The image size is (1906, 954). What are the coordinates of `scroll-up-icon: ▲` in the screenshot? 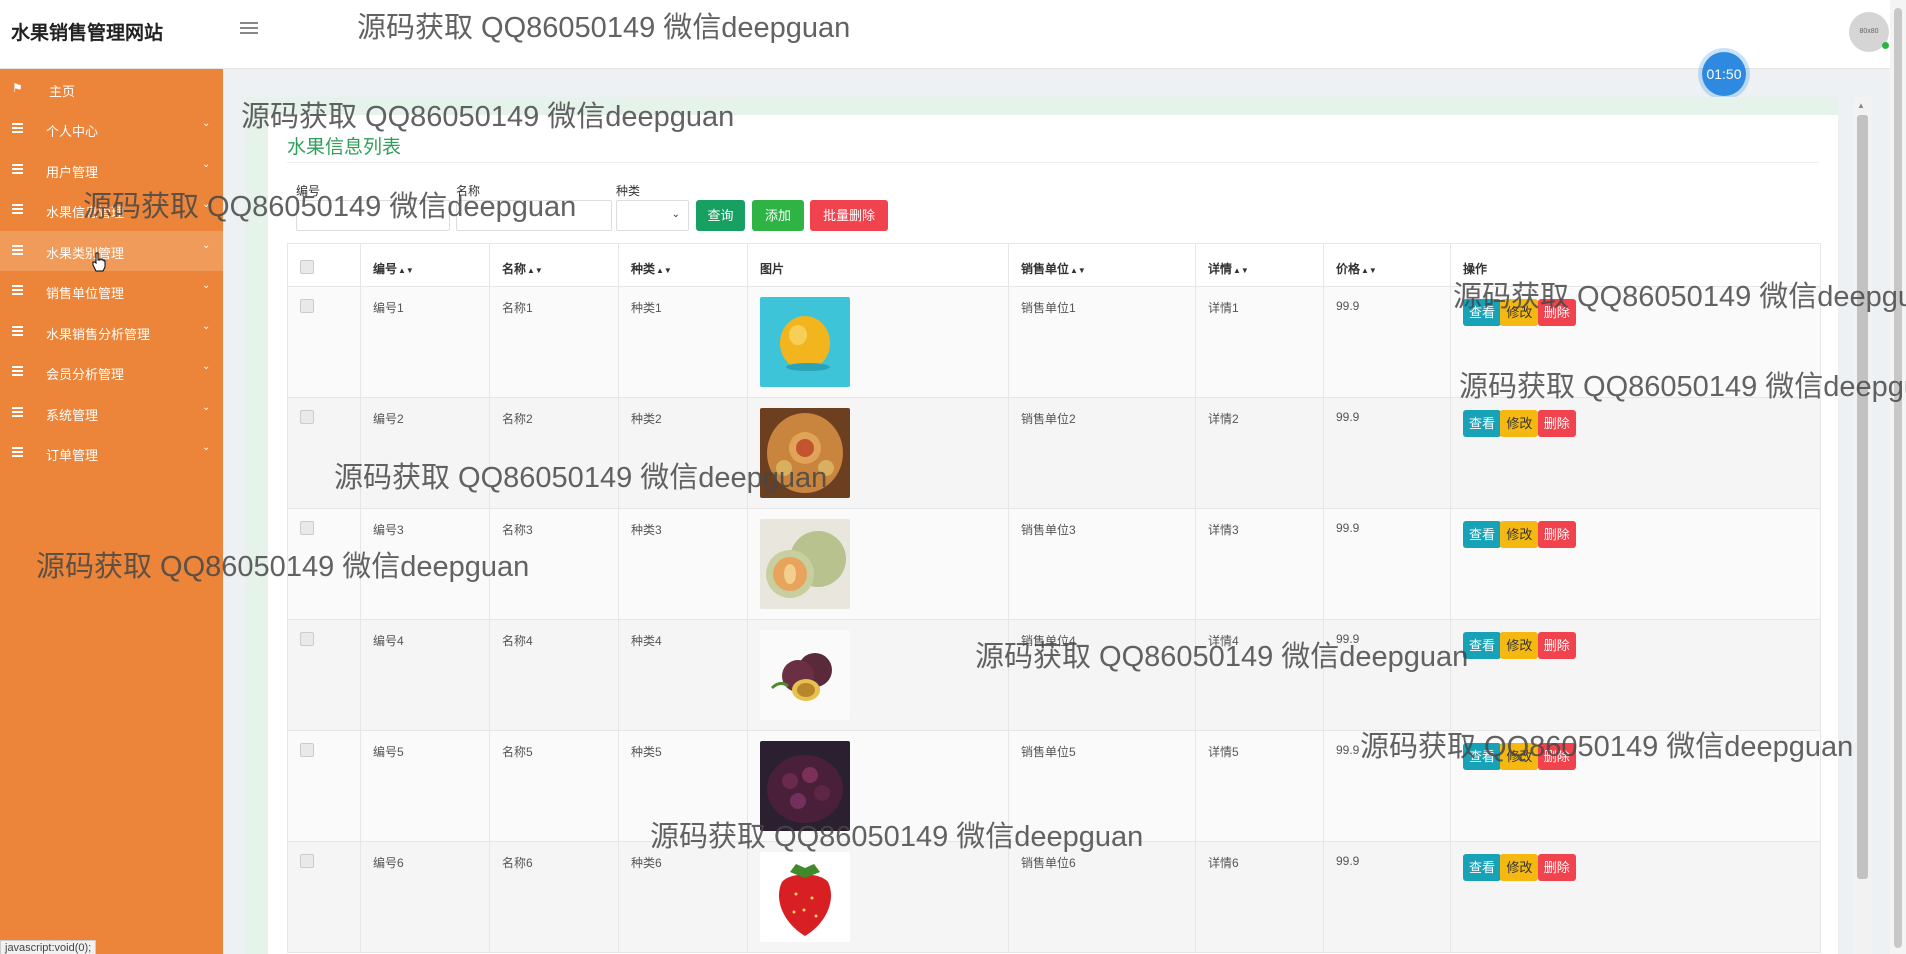 It's located at (1861, 105).